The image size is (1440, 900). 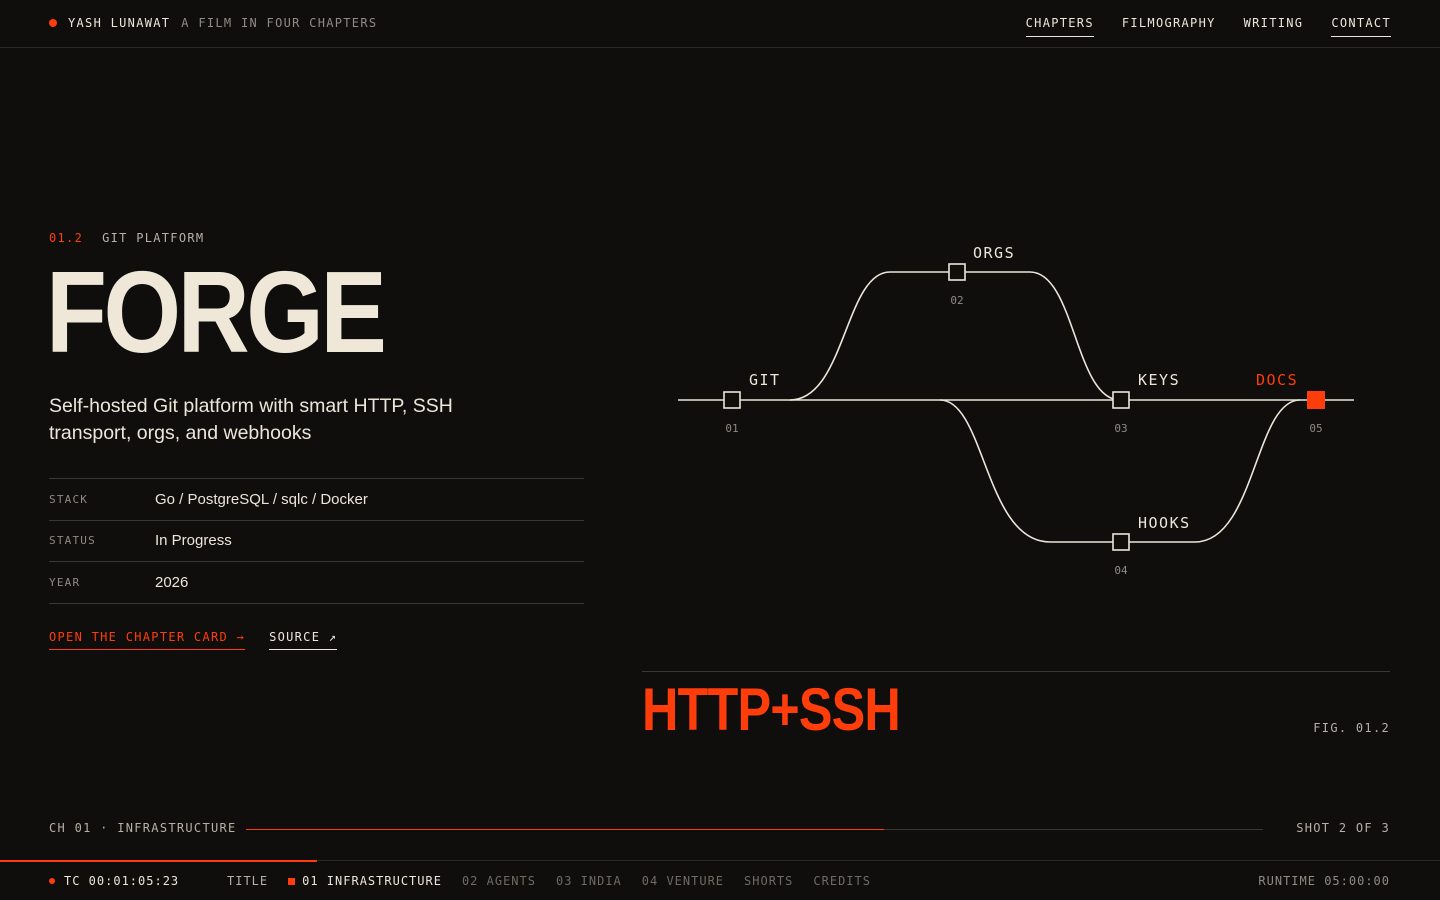 I want to click on chapter-label: CREDITS, so click(x=842, y=881).